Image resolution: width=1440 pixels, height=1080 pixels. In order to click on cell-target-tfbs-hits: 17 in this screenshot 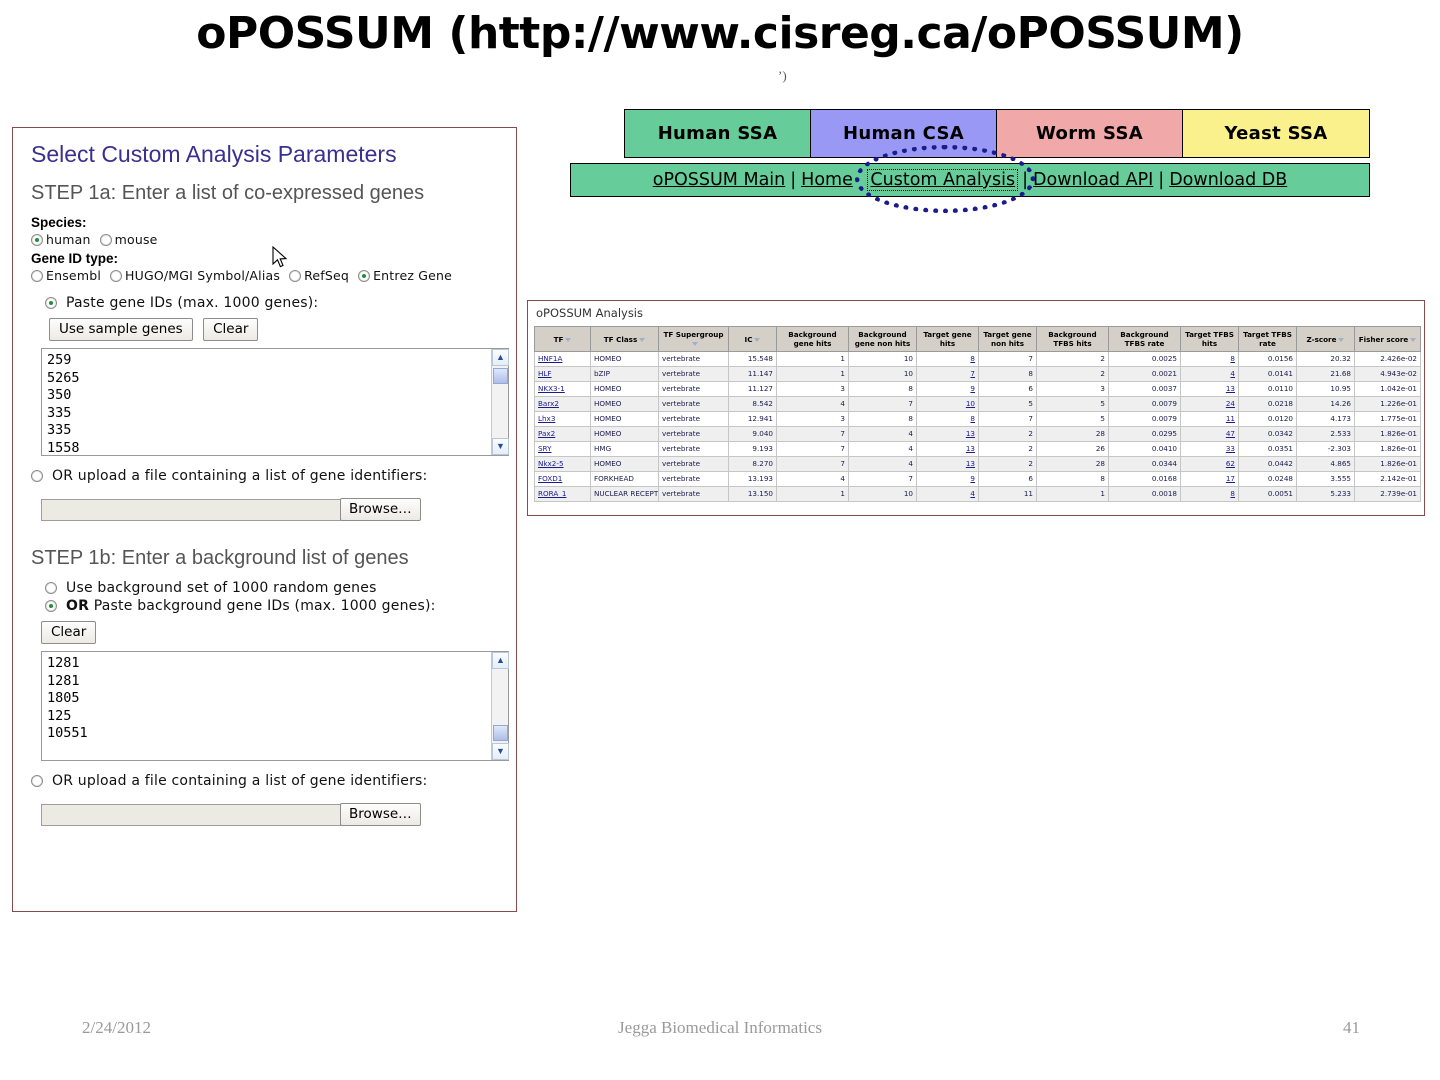, I will do `click(1209, 479)`.